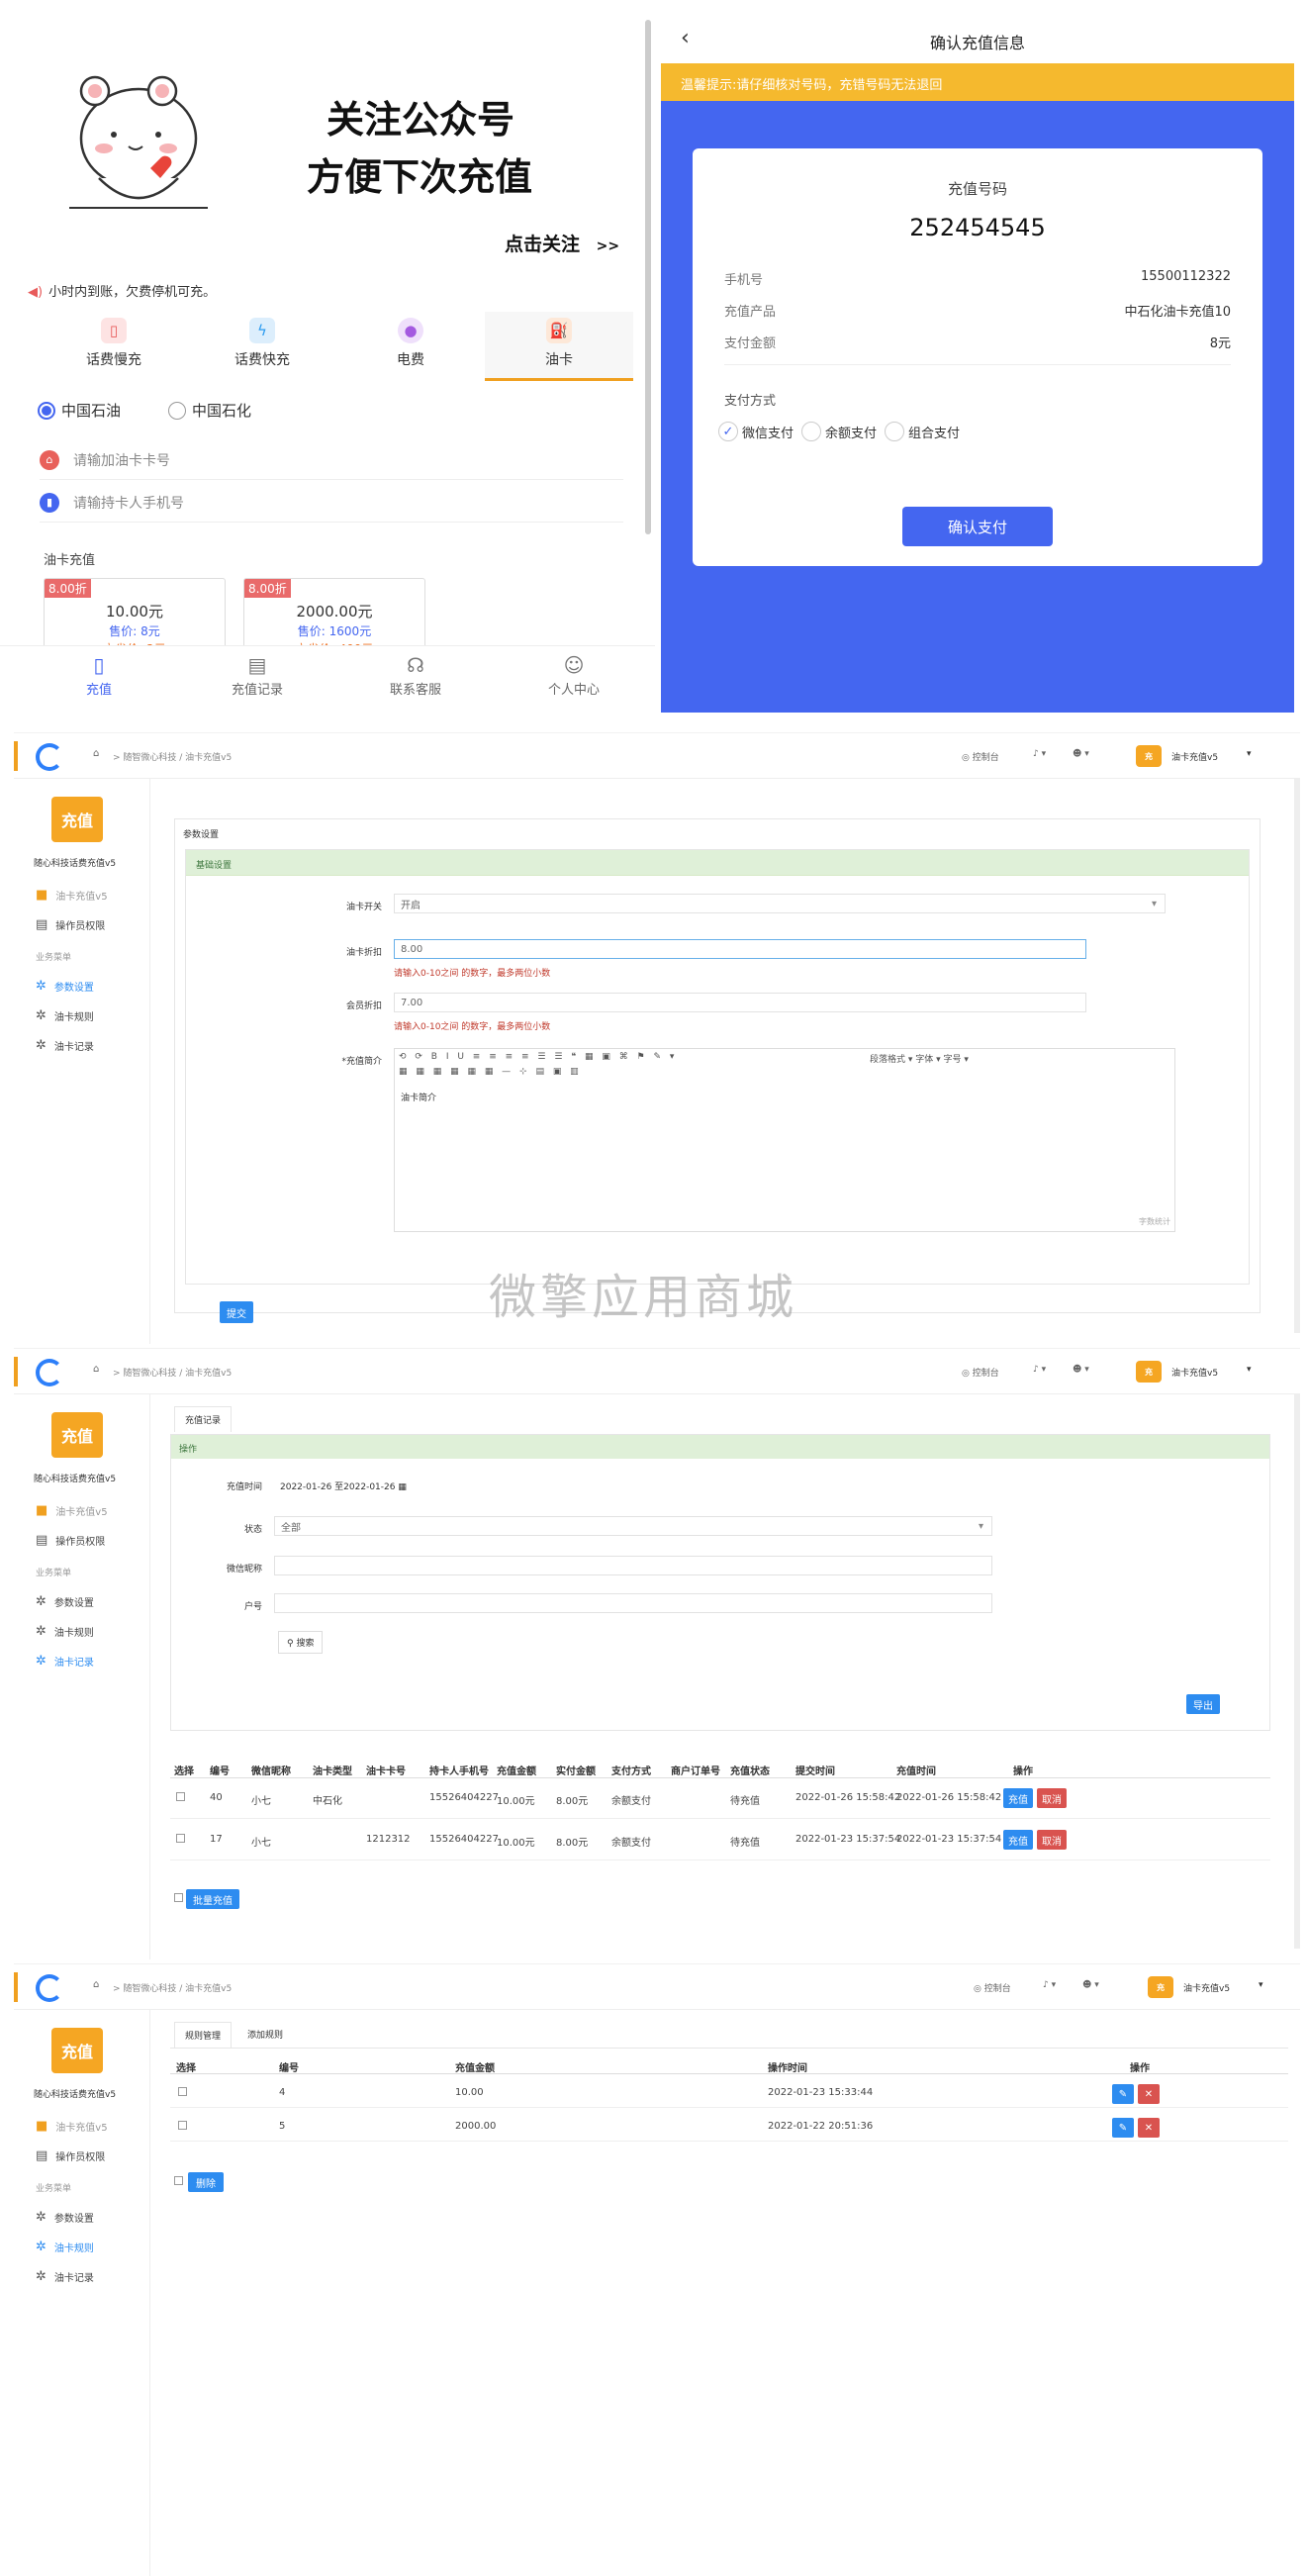  I want to click on sidebar-group: 业务菜单, so click(82, 1571).